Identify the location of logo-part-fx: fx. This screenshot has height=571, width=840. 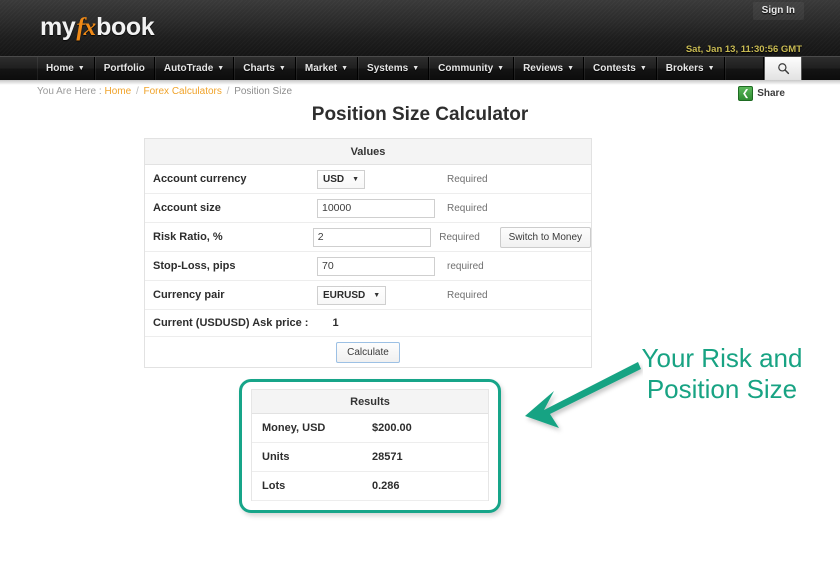
(86, 27).